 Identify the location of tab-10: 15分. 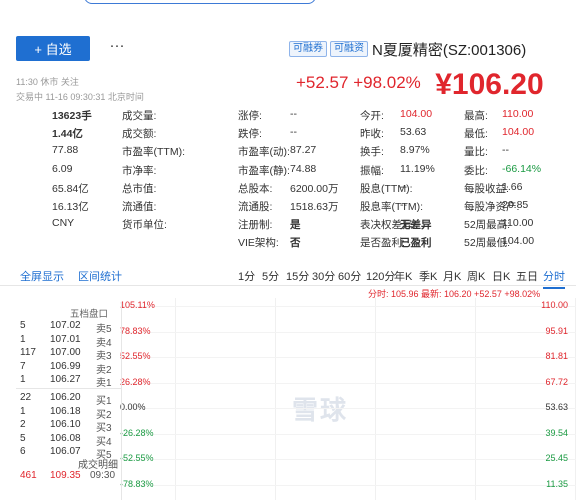
(297, 276).